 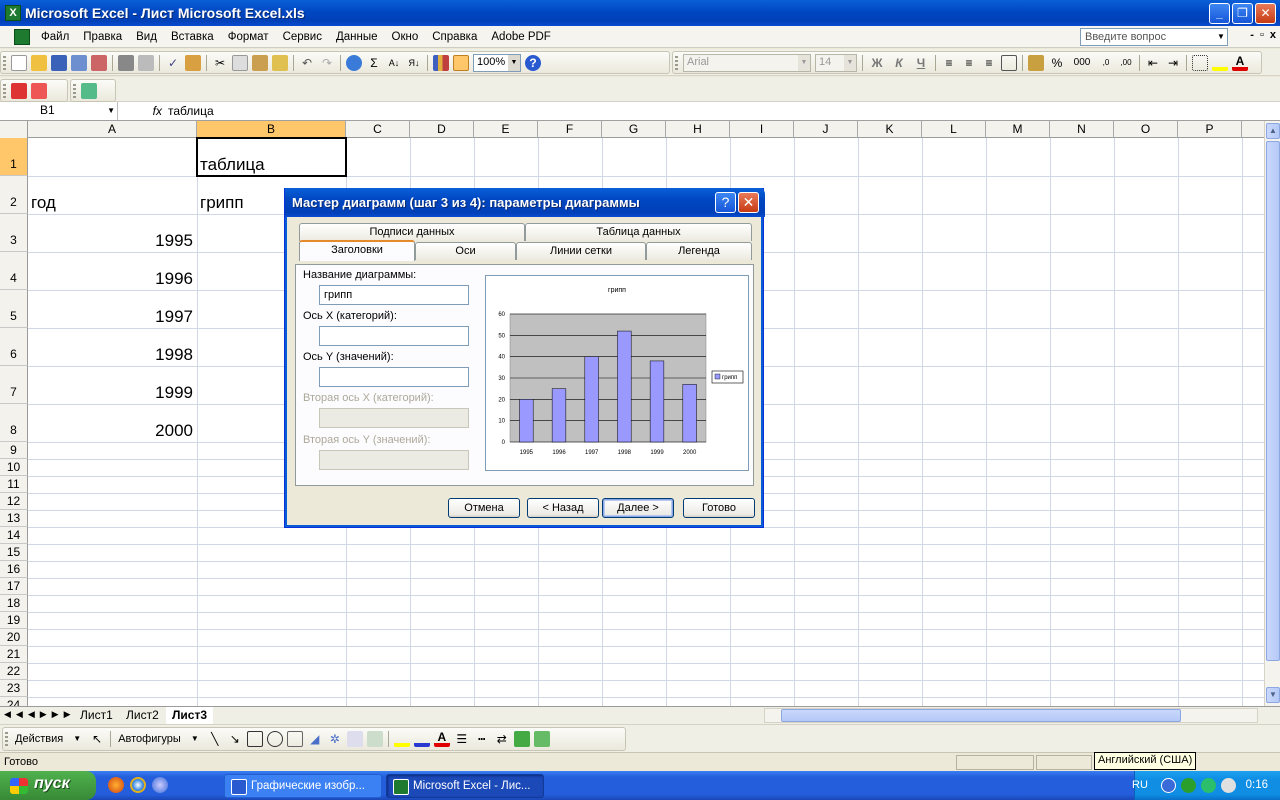 What do you see at coordinates (533, 62) in the screenshot?
I see `help-icon: ?` at bounding box center [533, 62].